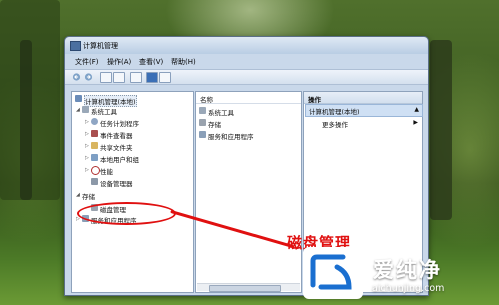 The height and width of the screenshot is (305, 499). What do you see at coordinates (94, 145) in the screenshot?
I see `shared-folder-icon` at bounding box center [94, 145].